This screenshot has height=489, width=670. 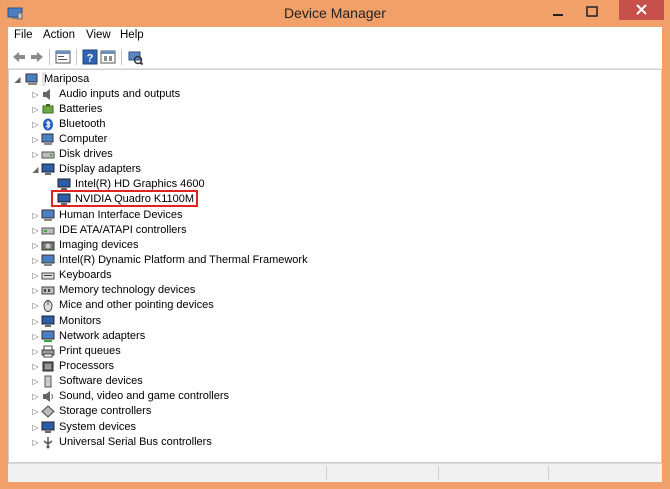 What do you see at coordinates (135, 57) in the screenshot?
I see `scan-hardware-icon` at bounding box center [135, 57].